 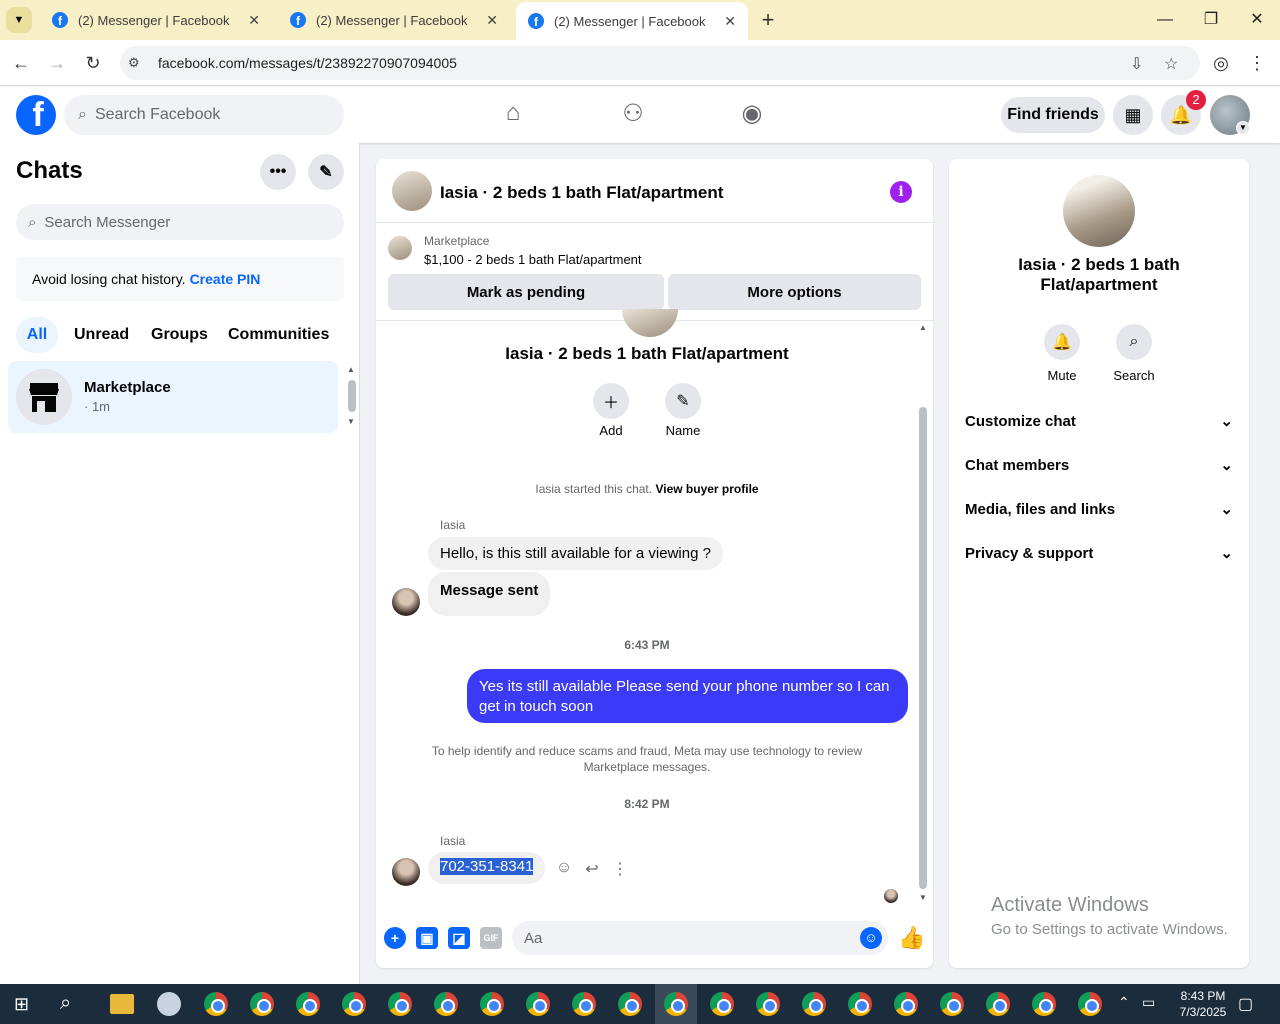 I want to click on plus-circle-icon: +, so click(x=395, y=938).